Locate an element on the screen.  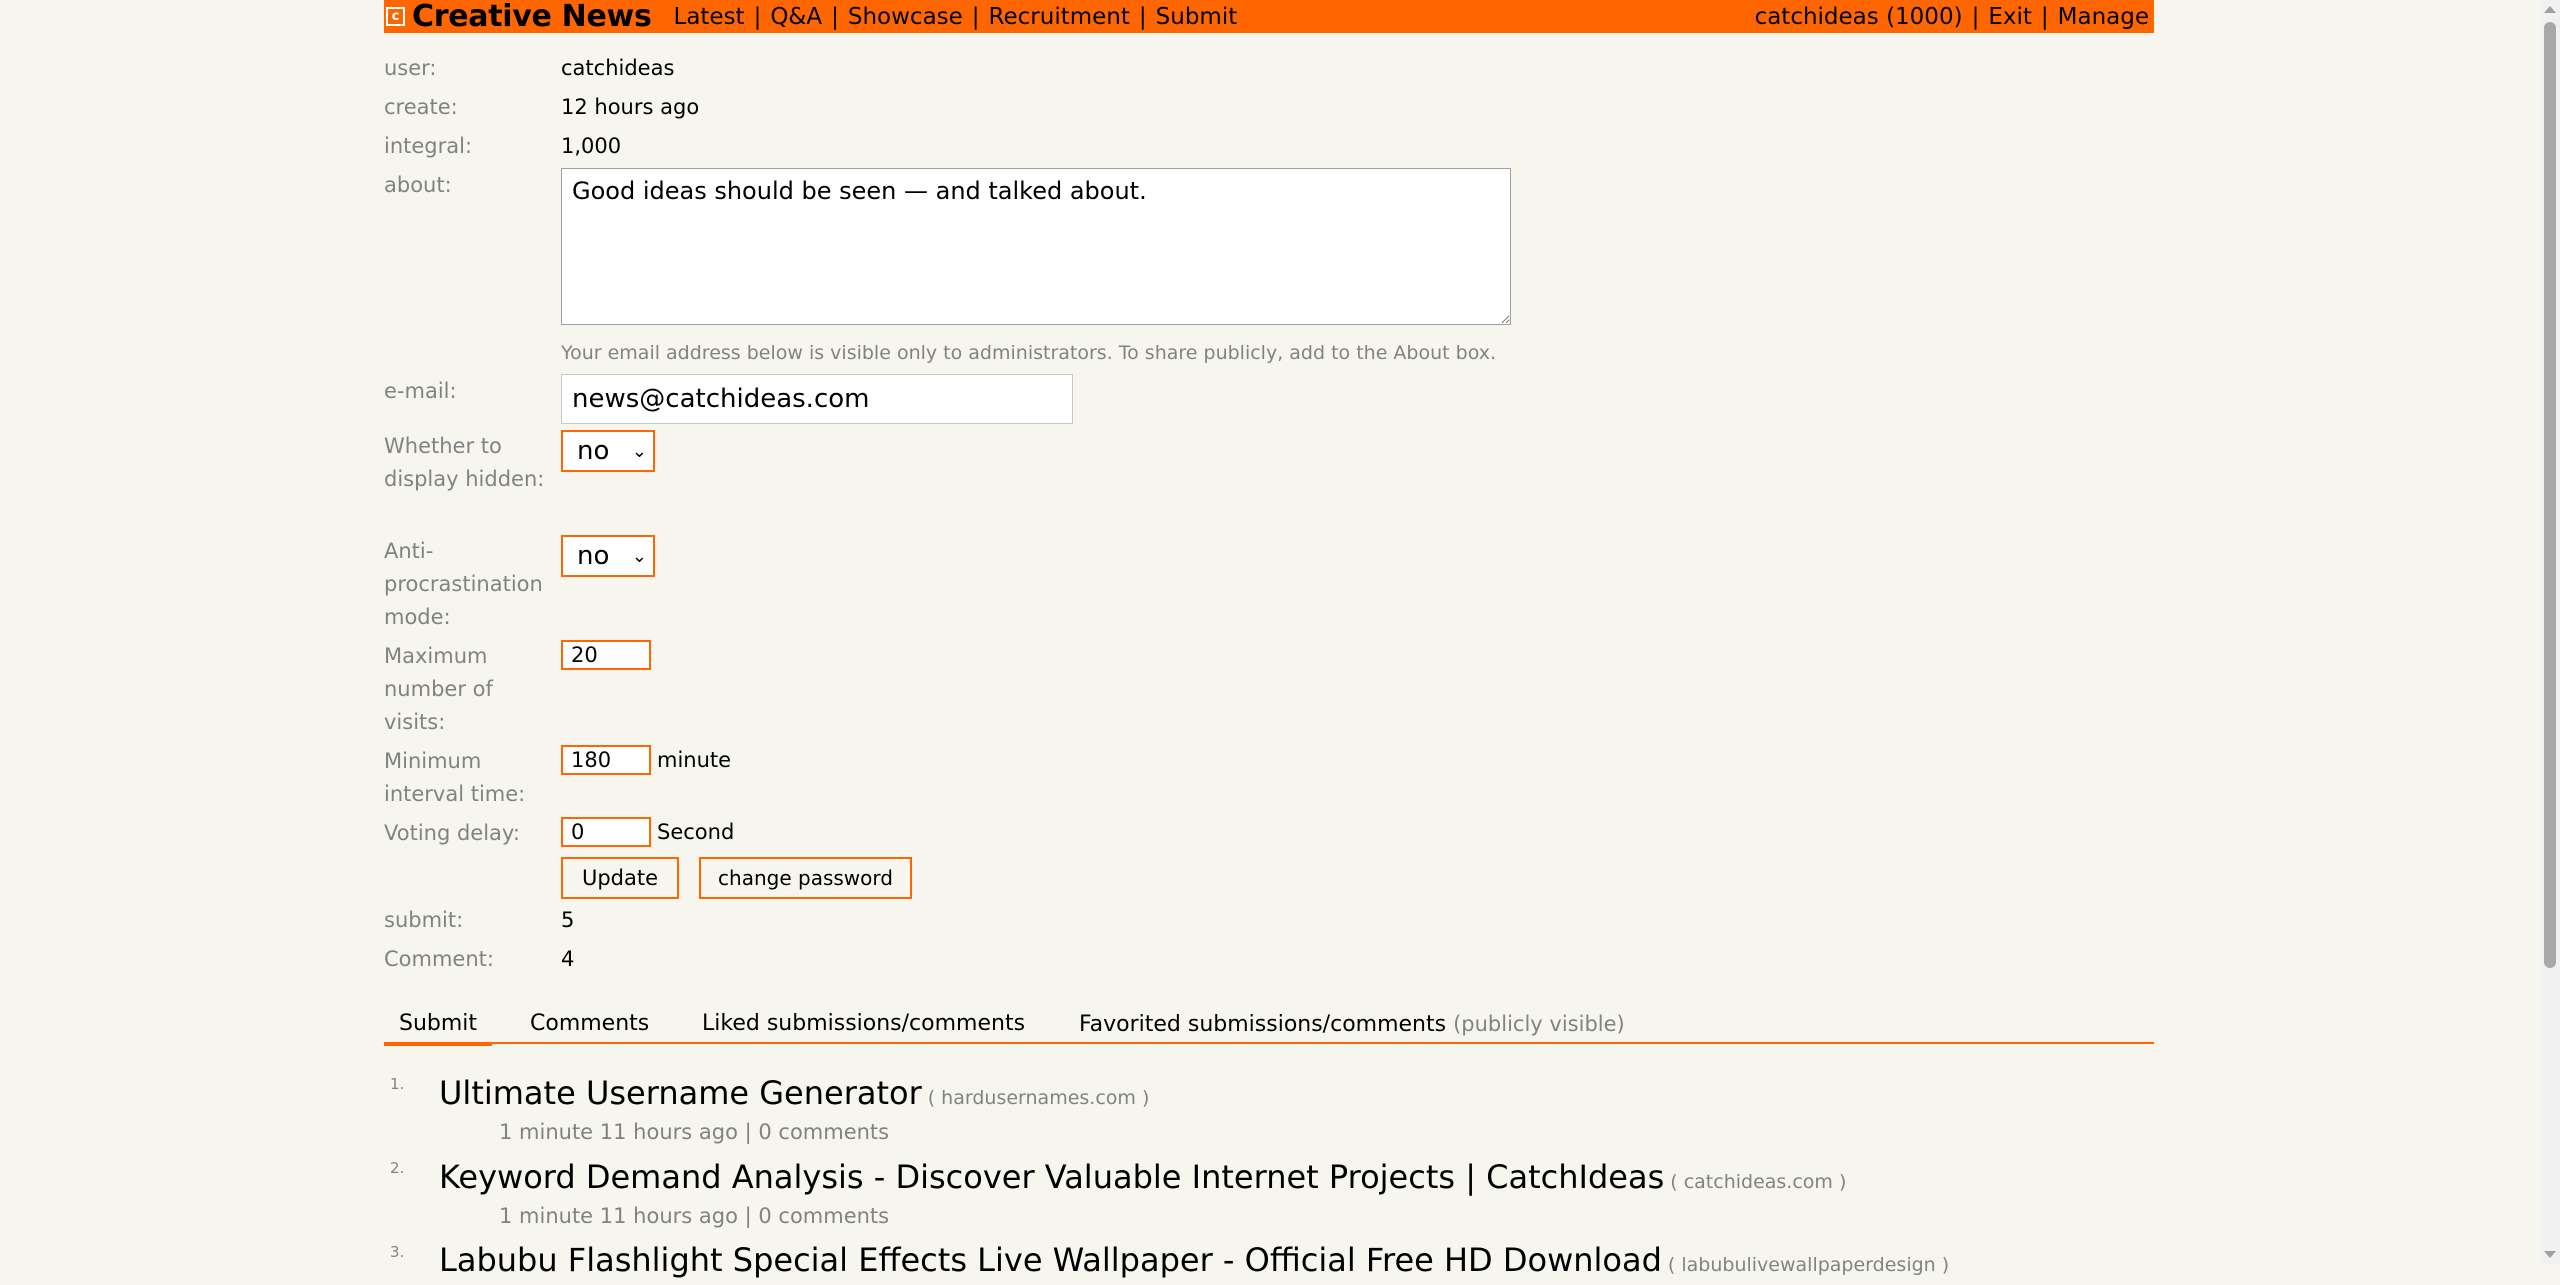
nav-recruitment: Recruitment is located at coordinates (1059, 17).